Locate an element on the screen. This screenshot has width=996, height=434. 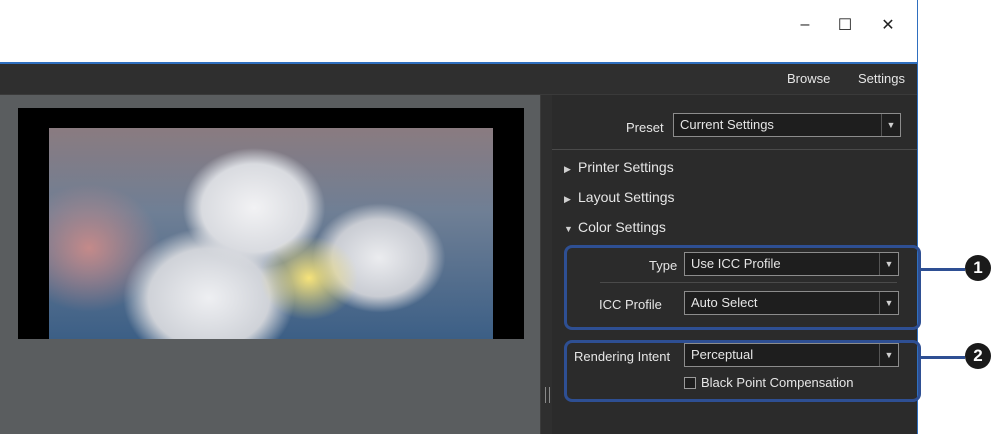
menu-browse: Browse is located at coordinates (808, 78).